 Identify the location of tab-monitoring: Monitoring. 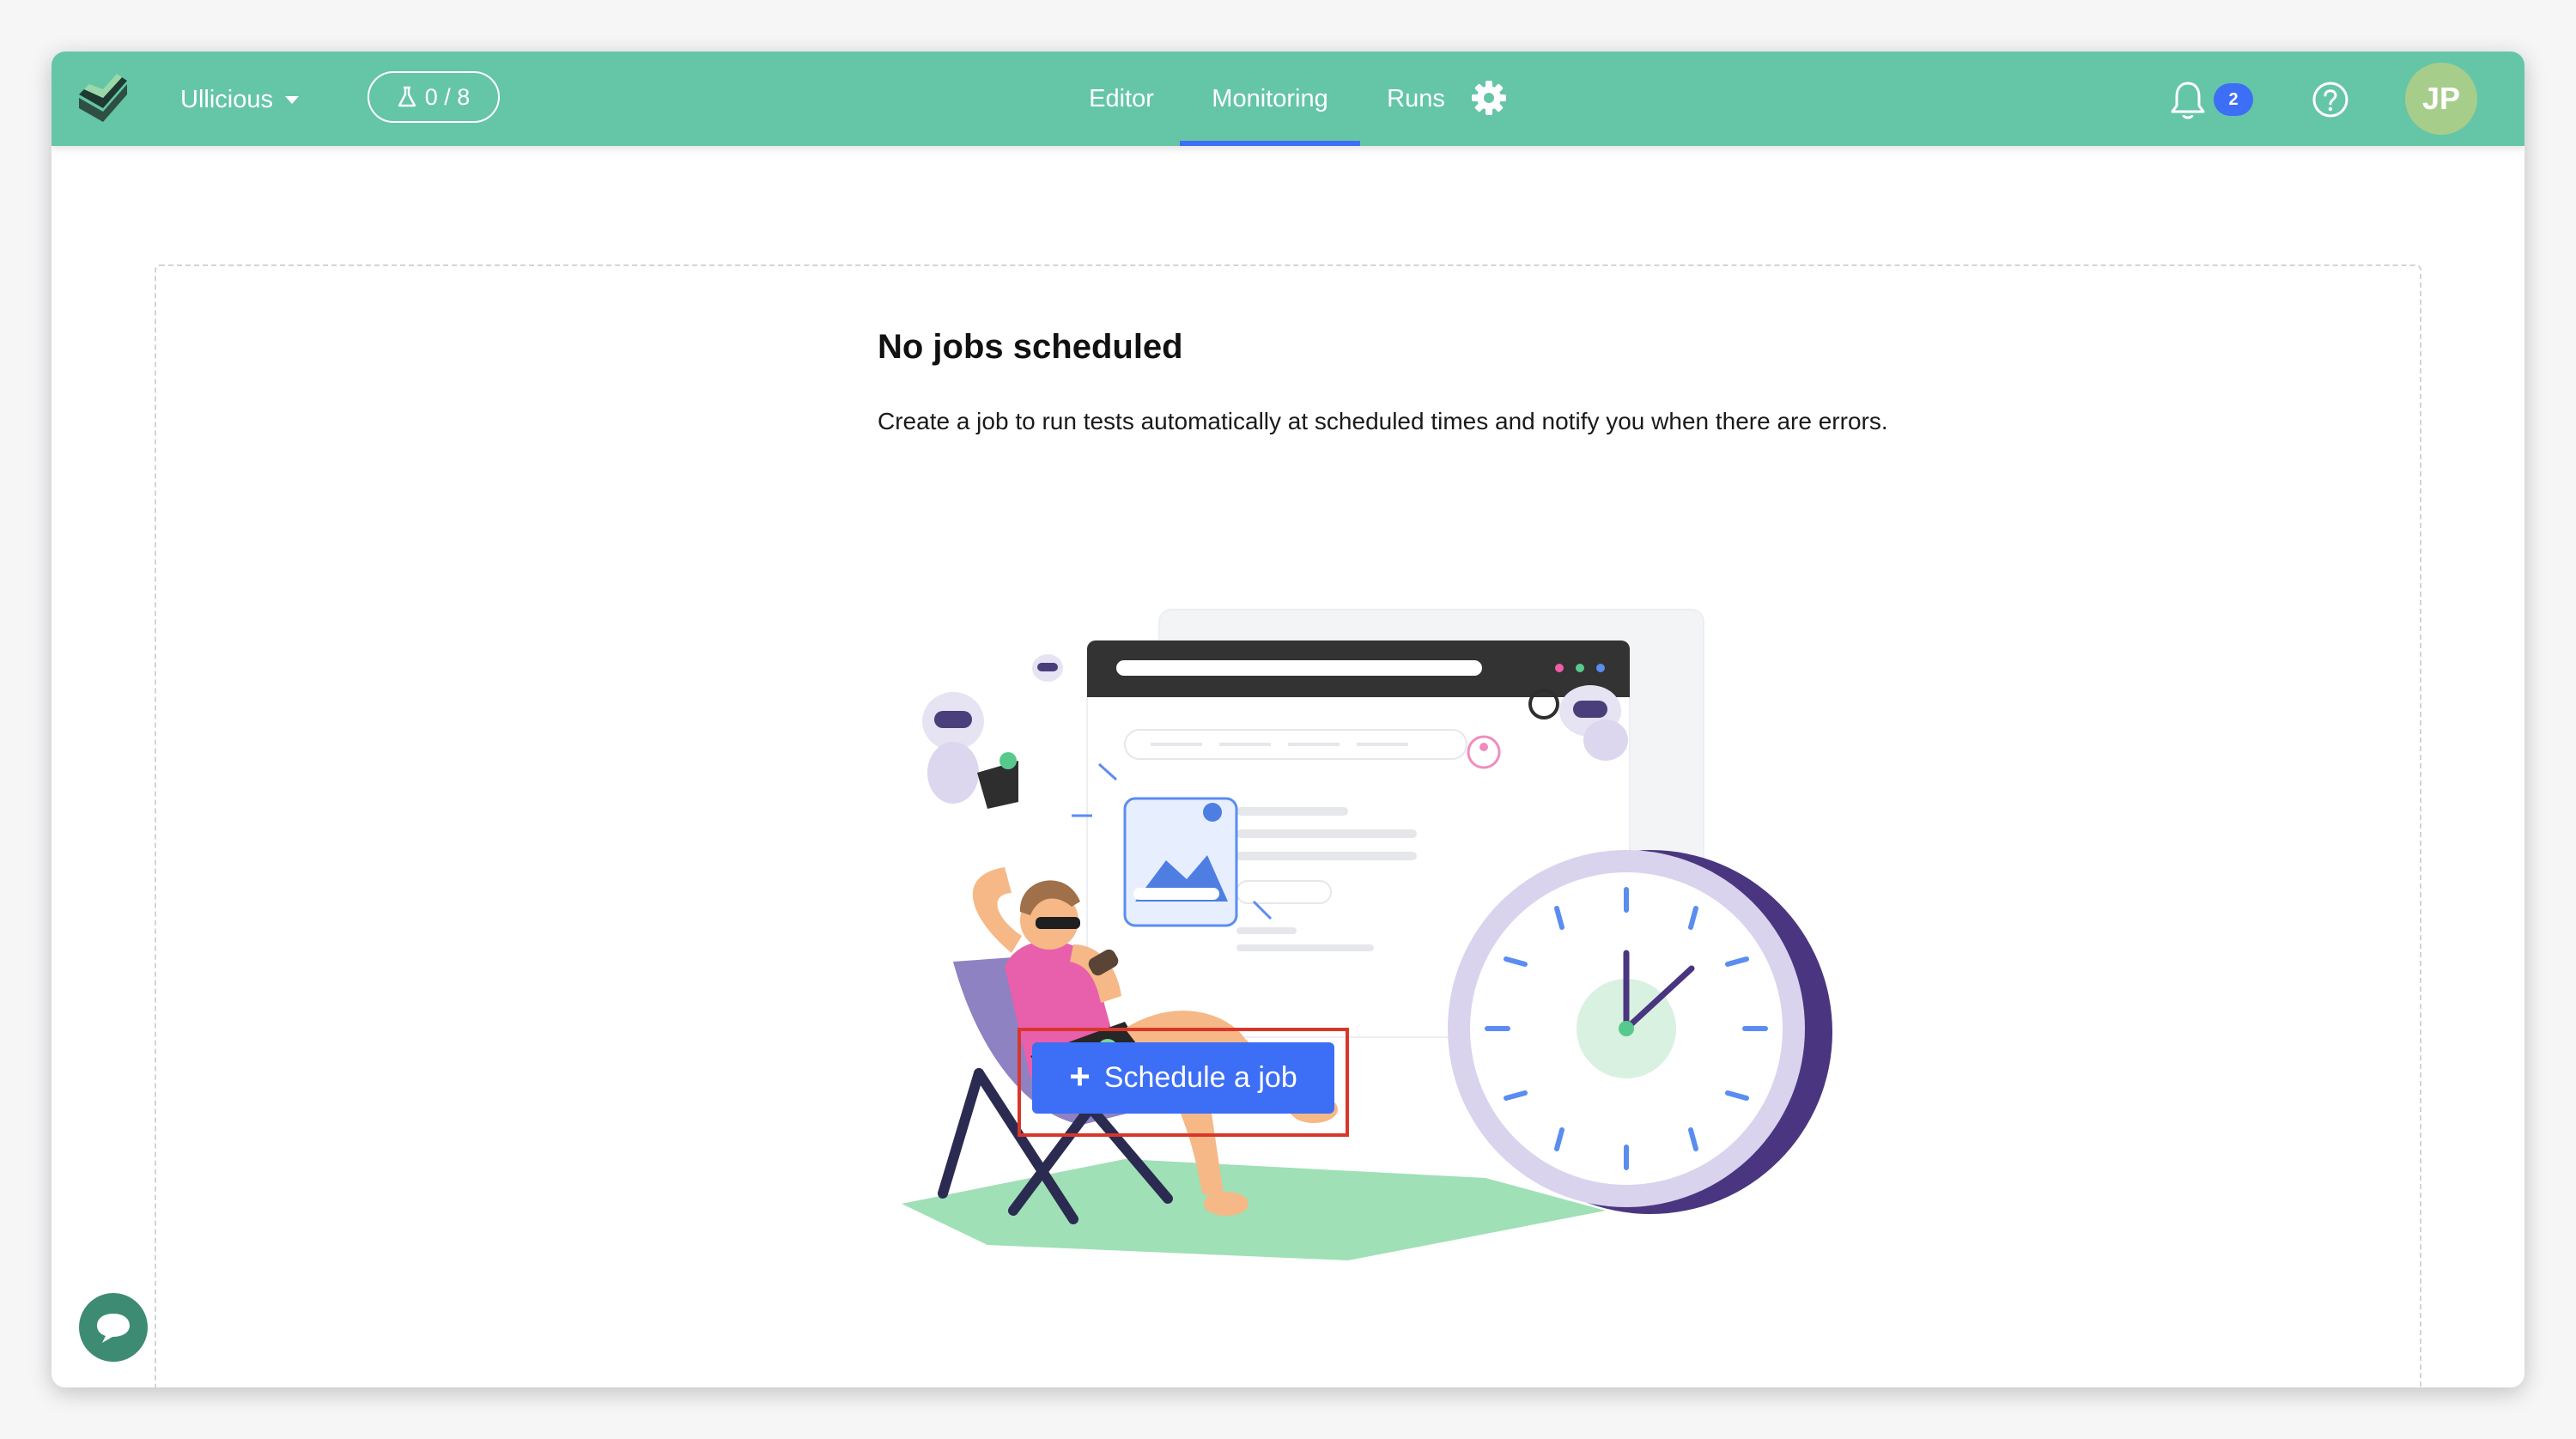
(1270, 99).